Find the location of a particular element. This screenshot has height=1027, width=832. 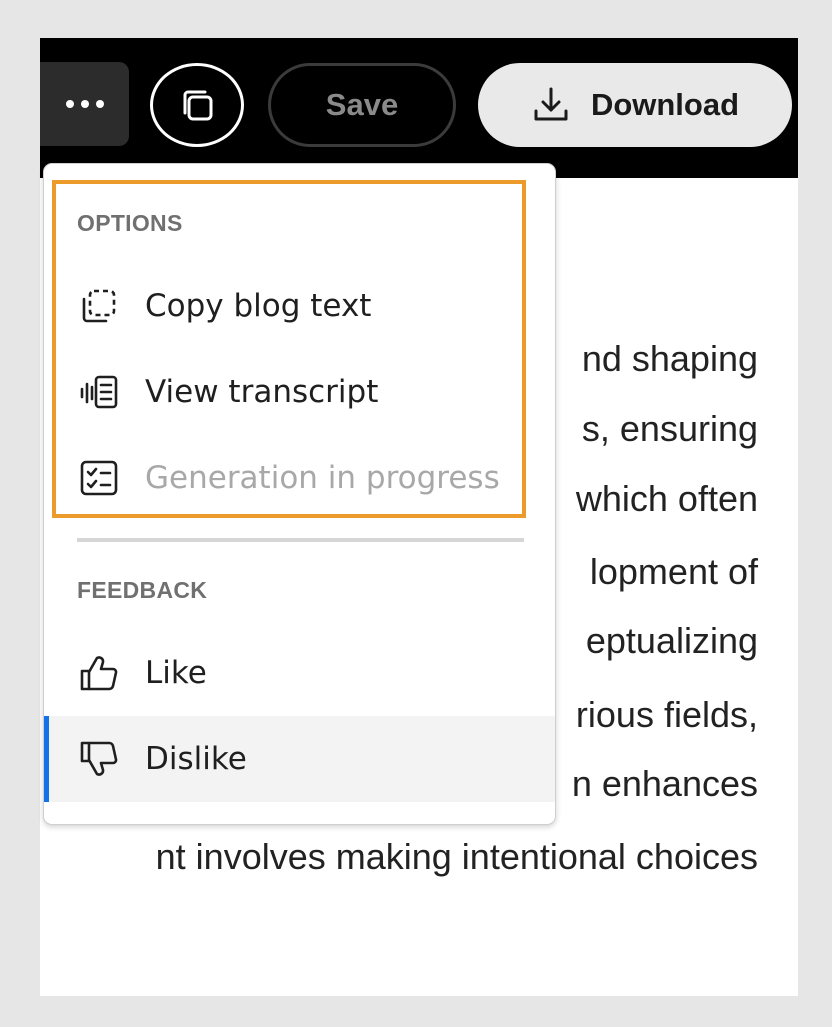

body-line: eptualizing is located at coordinates (671, 640).